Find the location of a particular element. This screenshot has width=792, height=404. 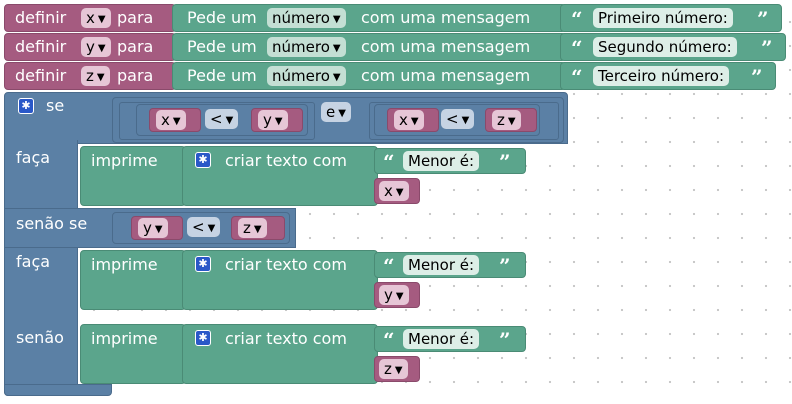

text-field: Primeiro número: is located at coordinates (663, 18).